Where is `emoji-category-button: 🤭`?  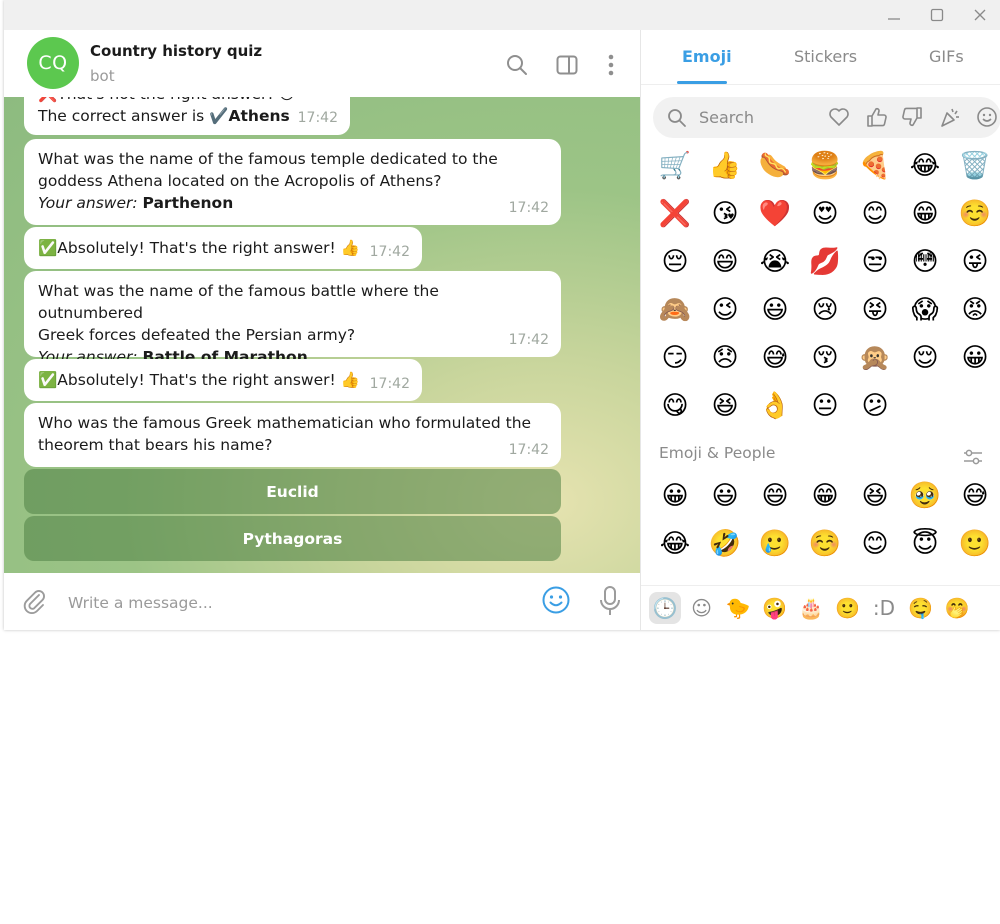 emoji-category-button: 🤭 is located at coordinates (957, 608).